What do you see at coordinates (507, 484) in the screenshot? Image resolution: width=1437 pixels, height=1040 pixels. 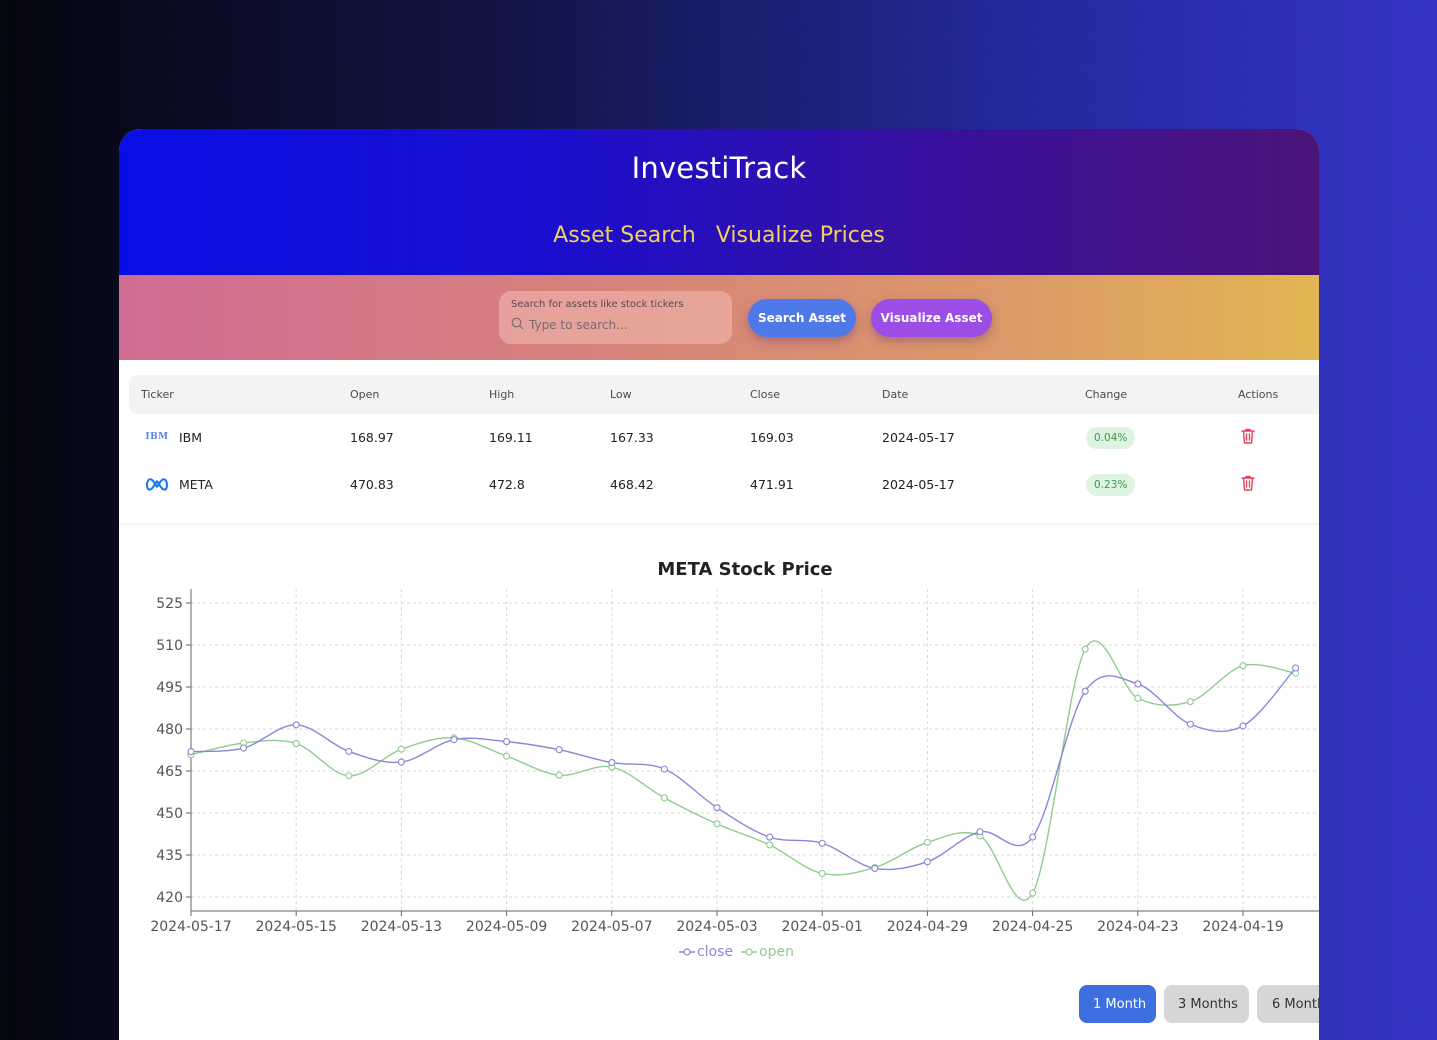 I see `high-cell: 472.8` at bounding box center [507, 484].